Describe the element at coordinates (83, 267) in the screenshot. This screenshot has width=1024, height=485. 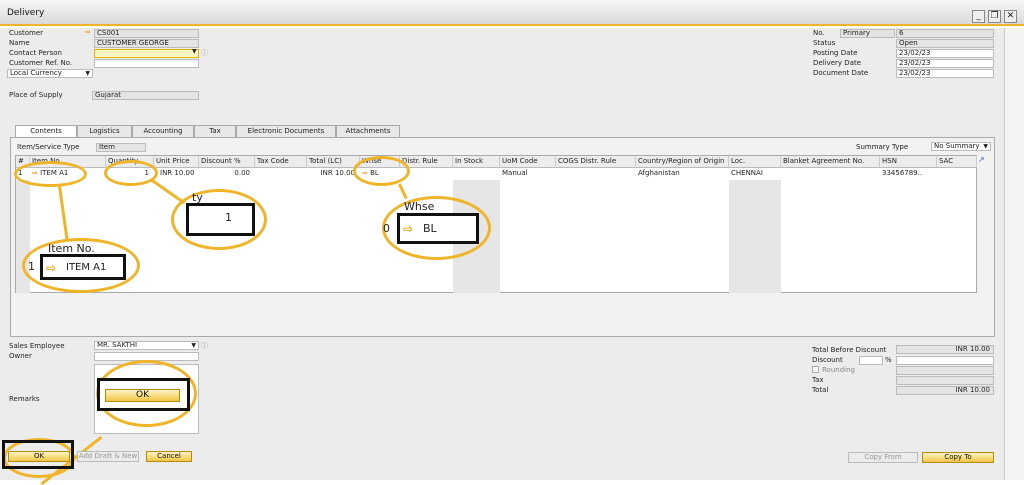
I see `zoom-item-box: ⇨ ITEM A1` at that location.